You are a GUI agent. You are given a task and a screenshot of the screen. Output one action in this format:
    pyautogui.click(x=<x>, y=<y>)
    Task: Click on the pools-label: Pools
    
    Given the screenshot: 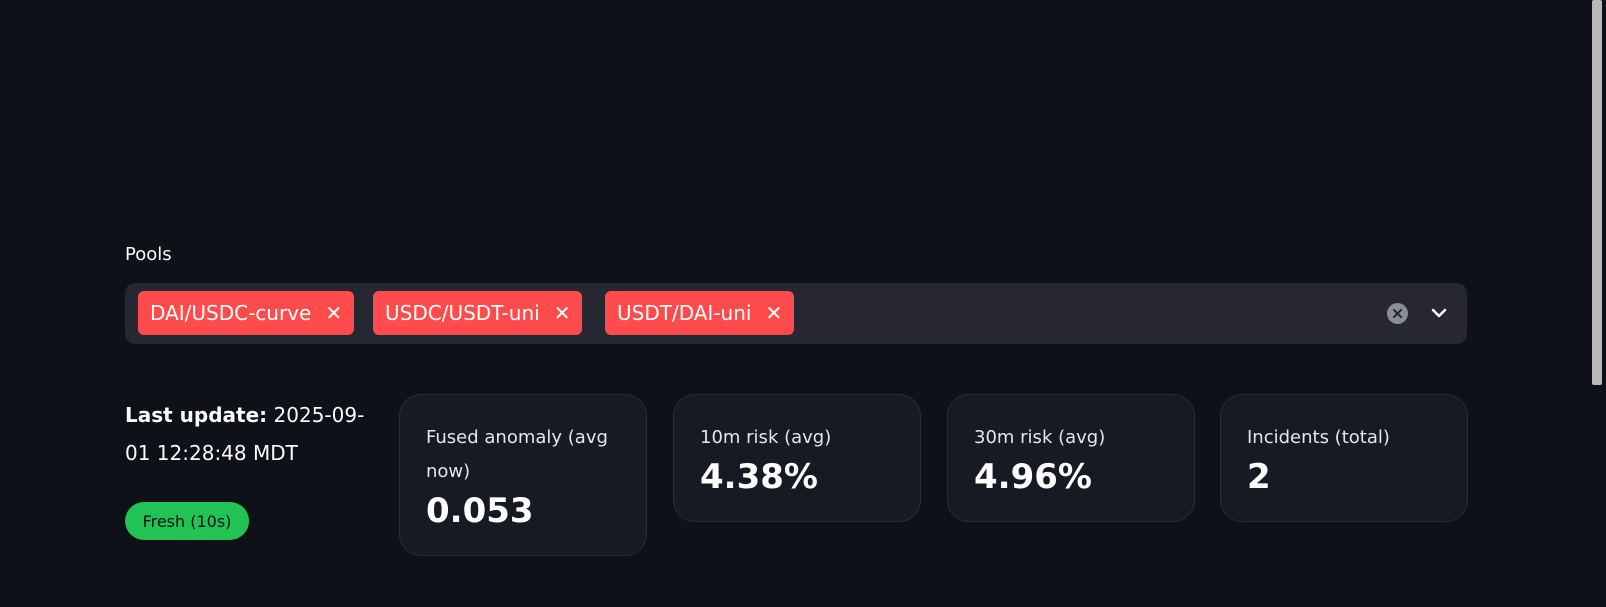 What is the action you would take?
    pyautogui.click(x=148, y=254)
    